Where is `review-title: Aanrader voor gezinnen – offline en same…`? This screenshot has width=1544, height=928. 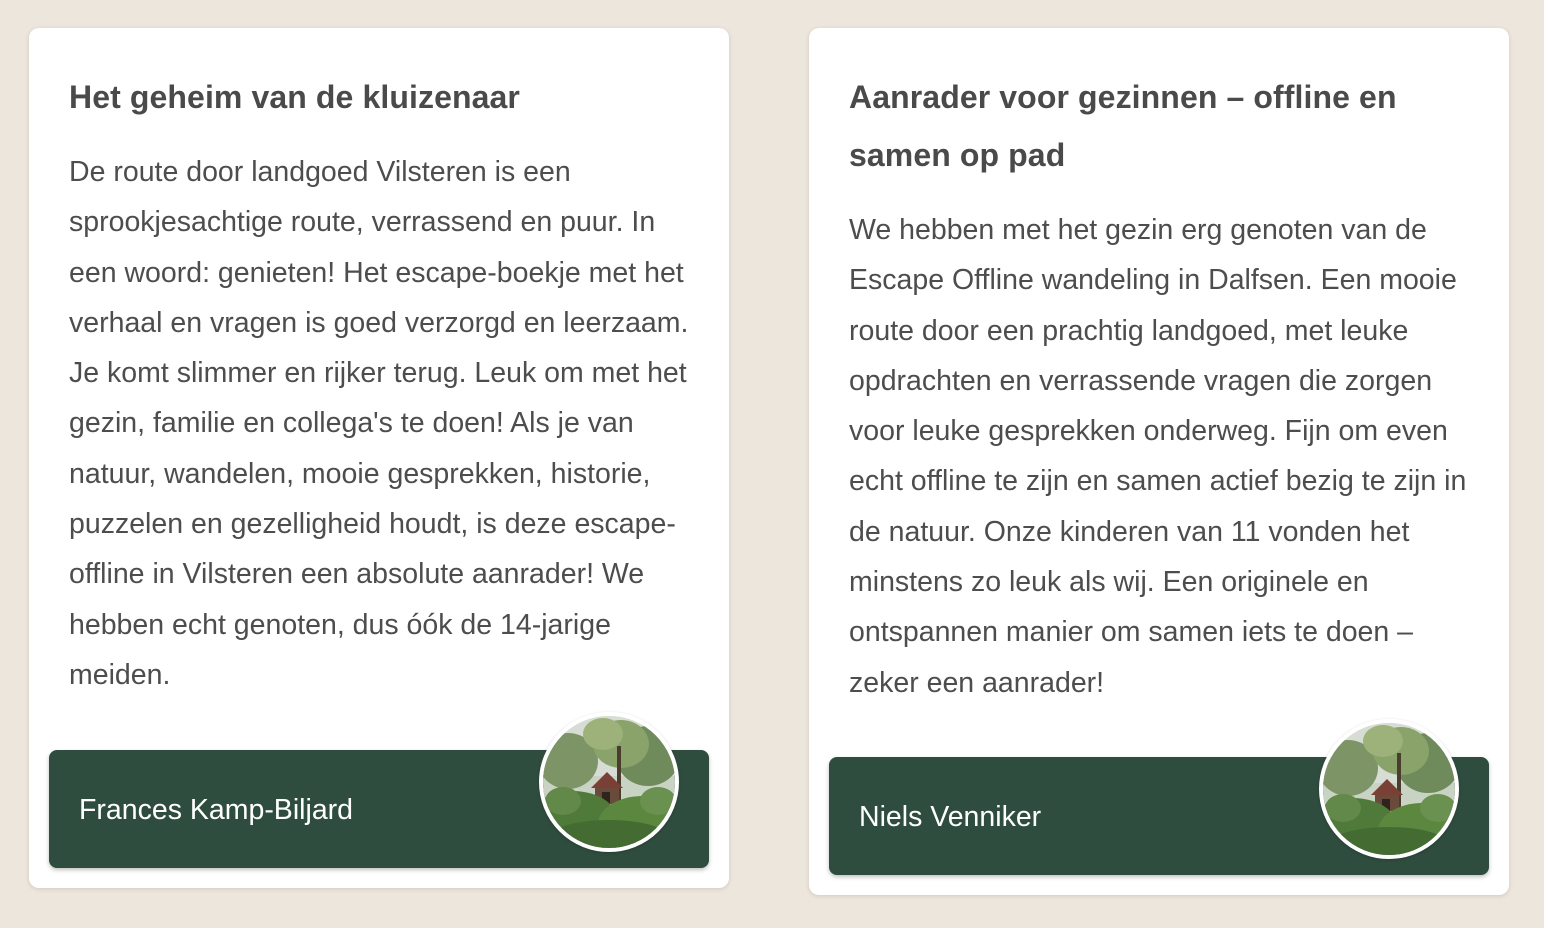
review-title: Aanrader voor gezinnen – offline en same… is located at coordinates (1123, 126).